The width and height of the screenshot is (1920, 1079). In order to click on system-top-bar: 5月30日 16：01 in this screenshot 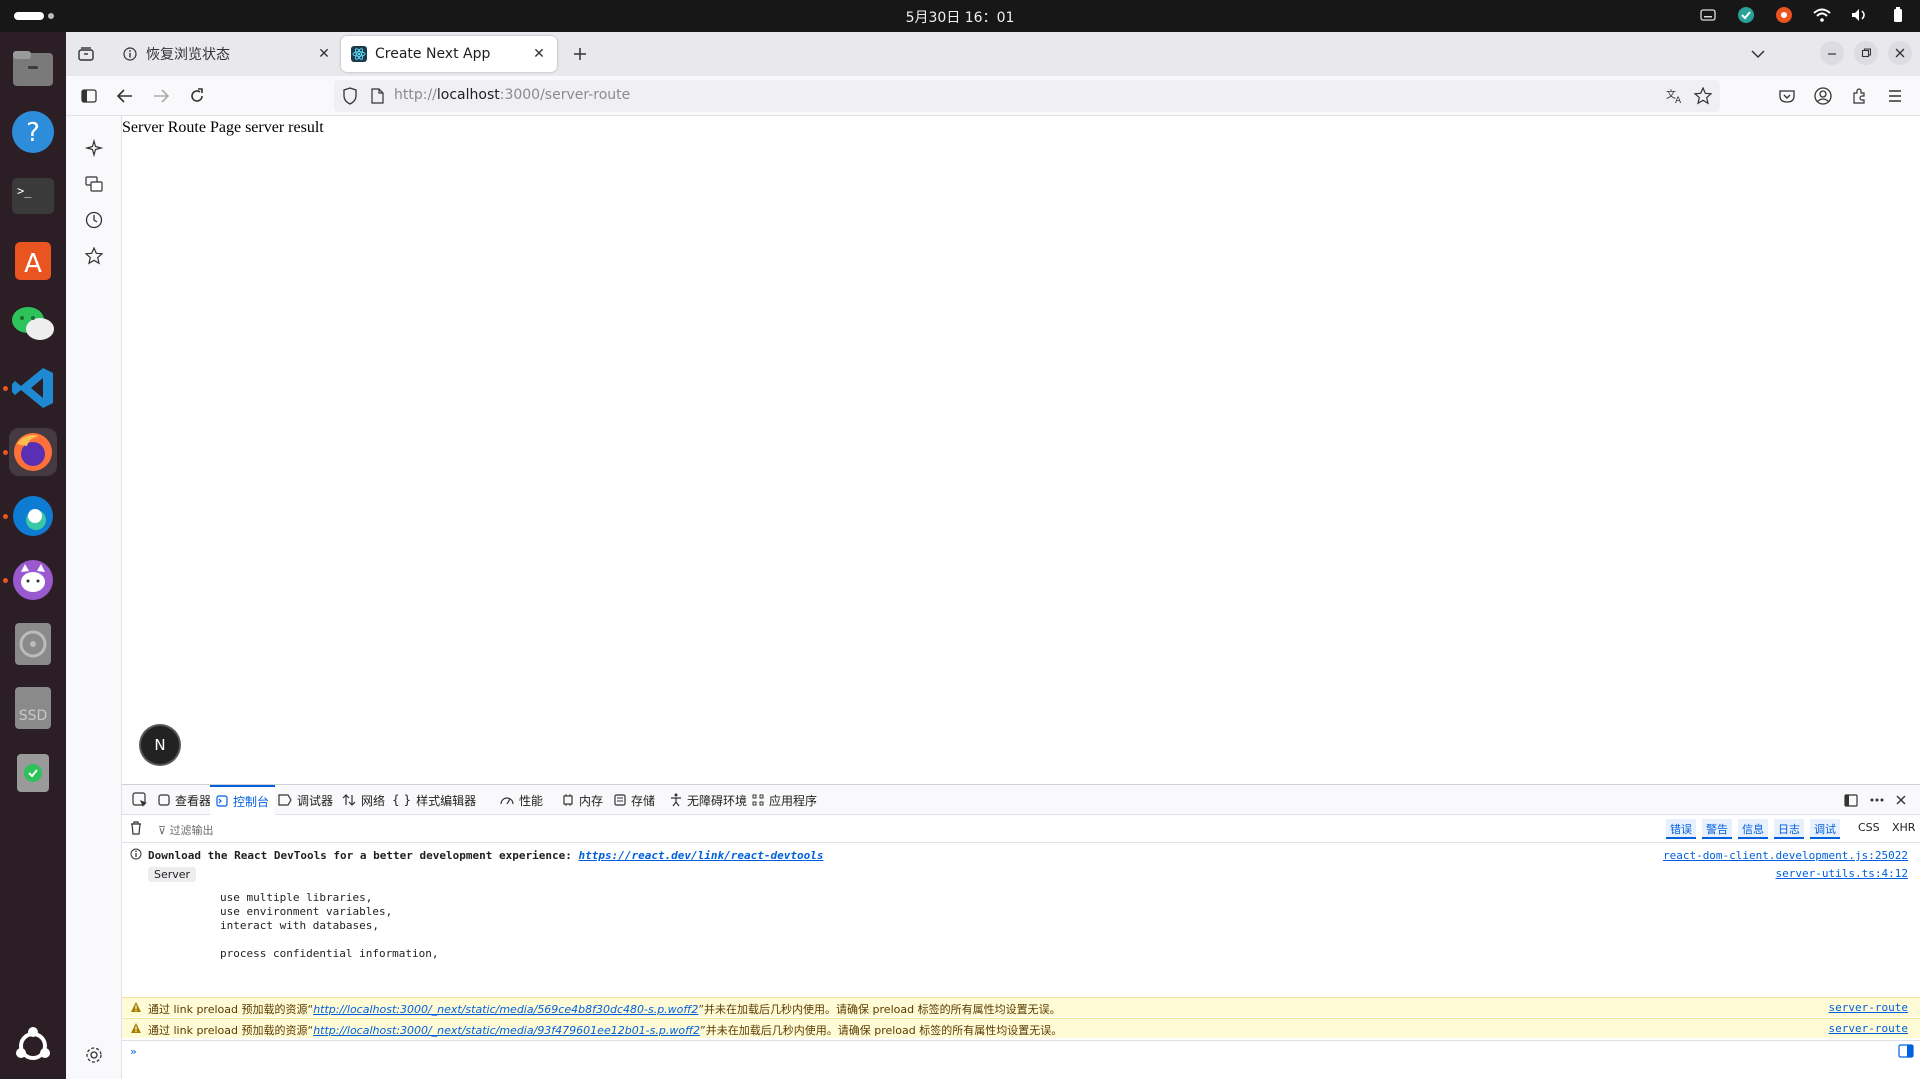, I will do `click(960, 16)`.